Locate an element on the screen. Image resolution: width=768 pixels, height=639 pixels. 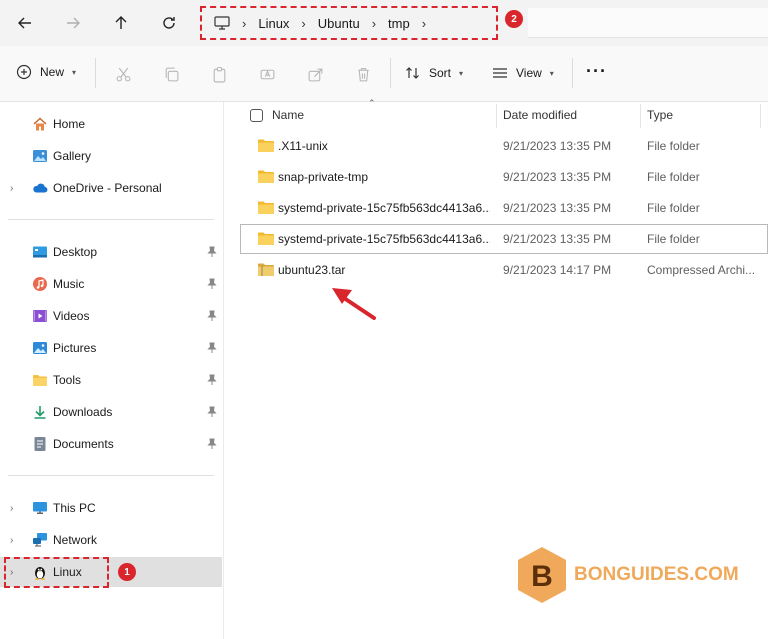
sort-button: Sort ▾ is located at coordinates (434, 73).